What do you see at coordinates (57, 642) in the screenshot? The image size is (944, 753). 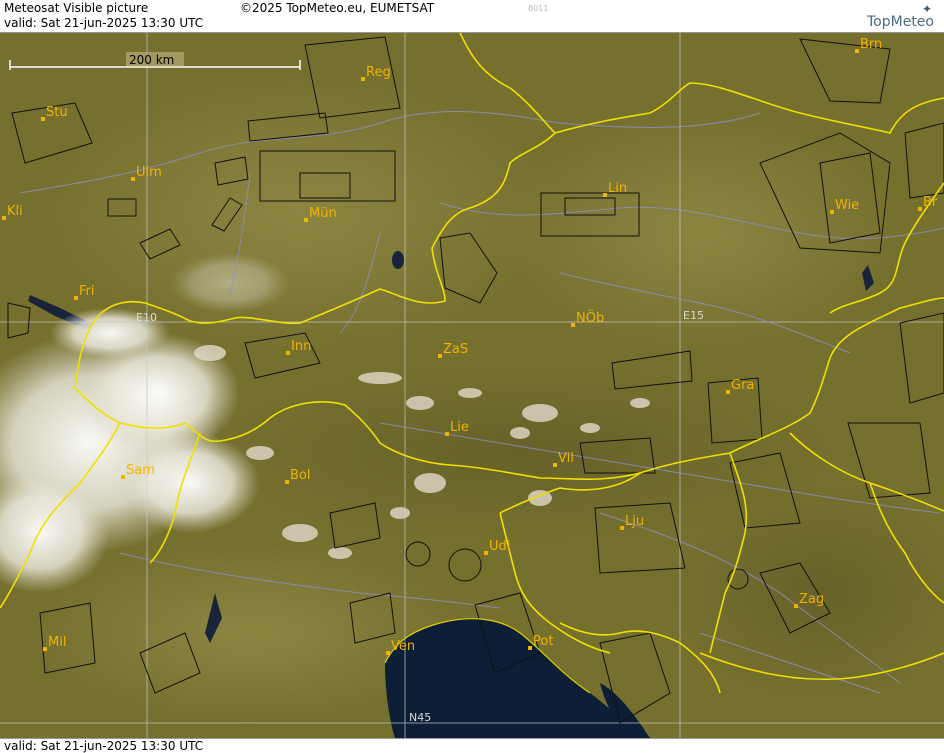 I see `city-label: Mil` at bounding box center [57, 642].